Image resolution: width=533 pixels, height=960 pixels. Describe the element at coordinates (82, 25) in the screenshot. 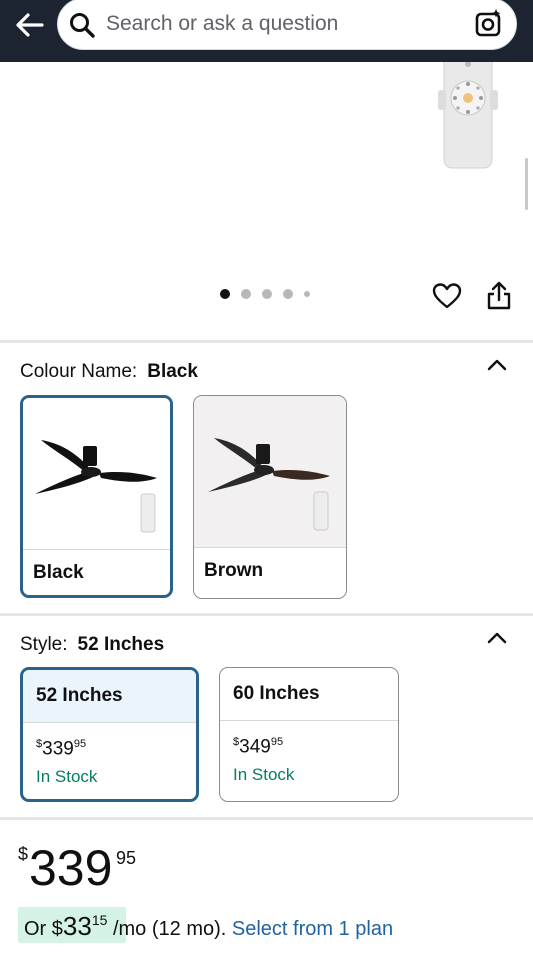

I see `search-icon` at that location.